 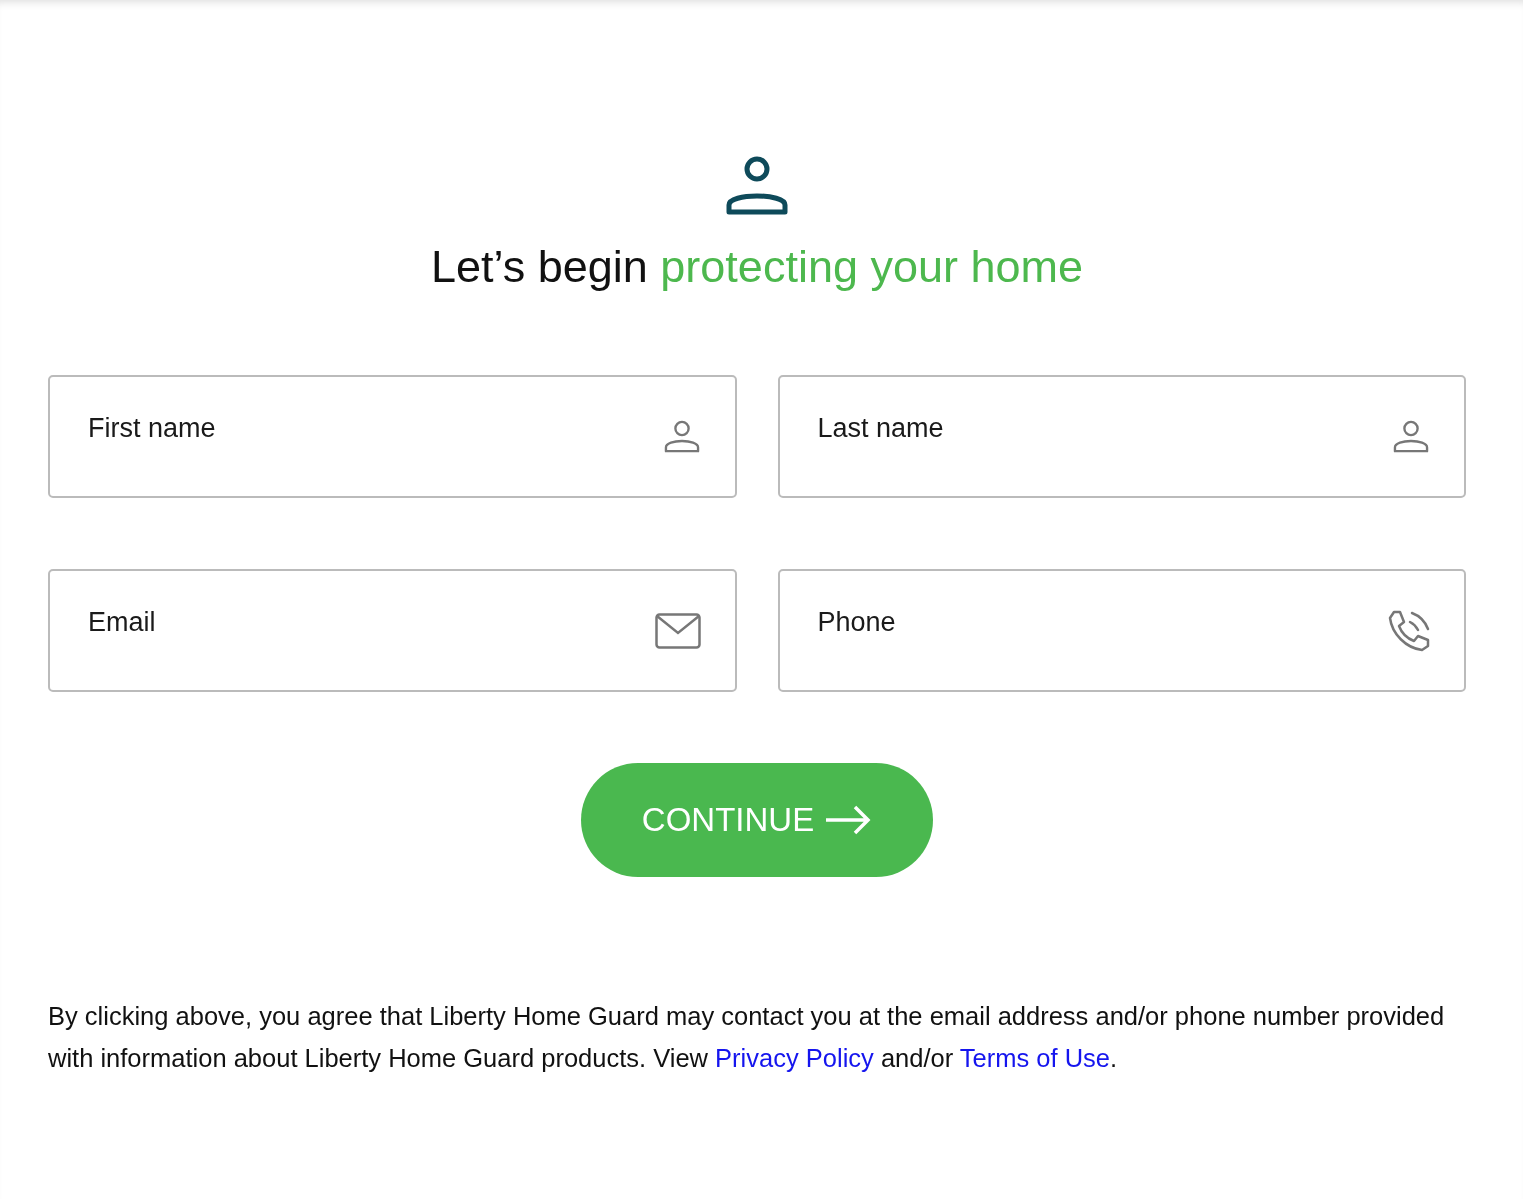 What do you see at coordinates (1035, 1058) in the screenshot?
I see `terms-link: Terms of Use` at bounding box center [1035, 1058].